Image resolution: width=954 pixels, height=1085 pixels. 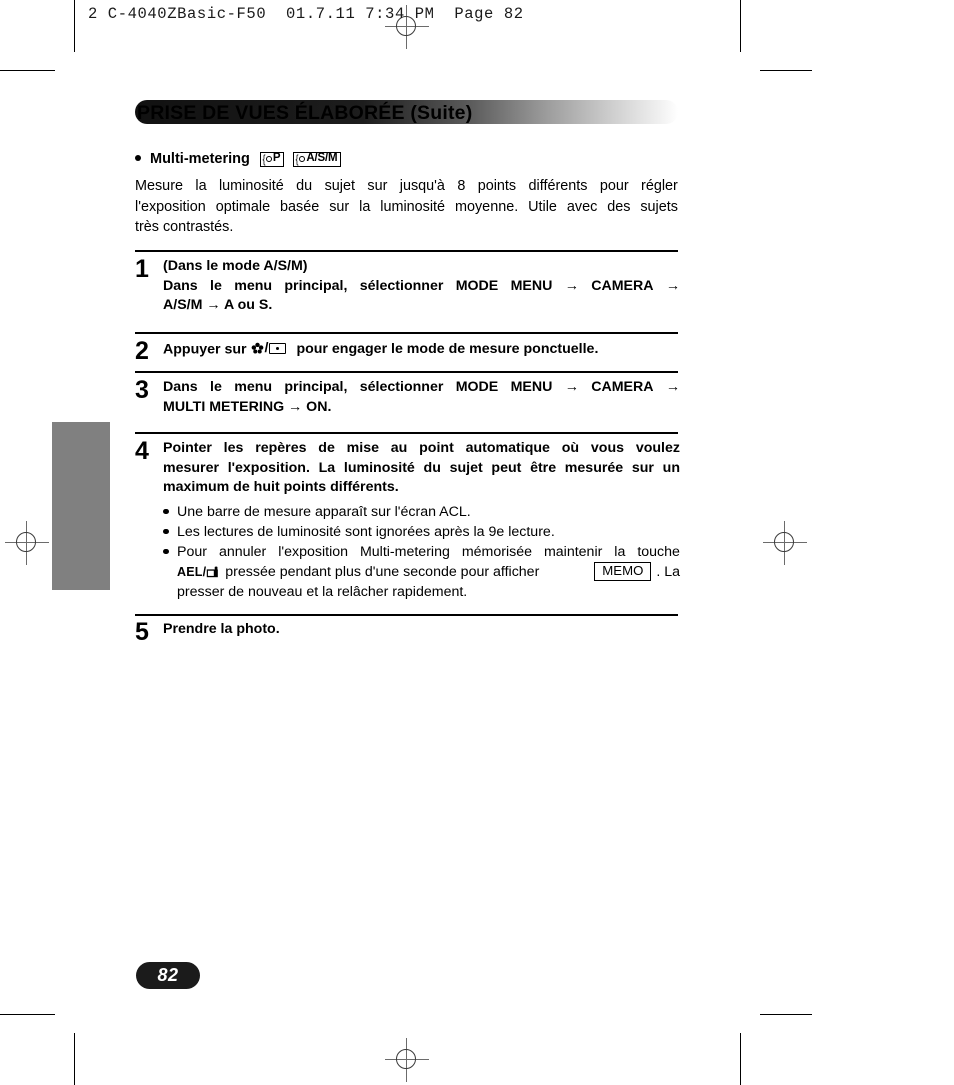 What do you see at coordinates (281, 487) in the screenshot?
I see `step-4-line-3: maximum de huit points différents.` at bounding box center [281, 487].